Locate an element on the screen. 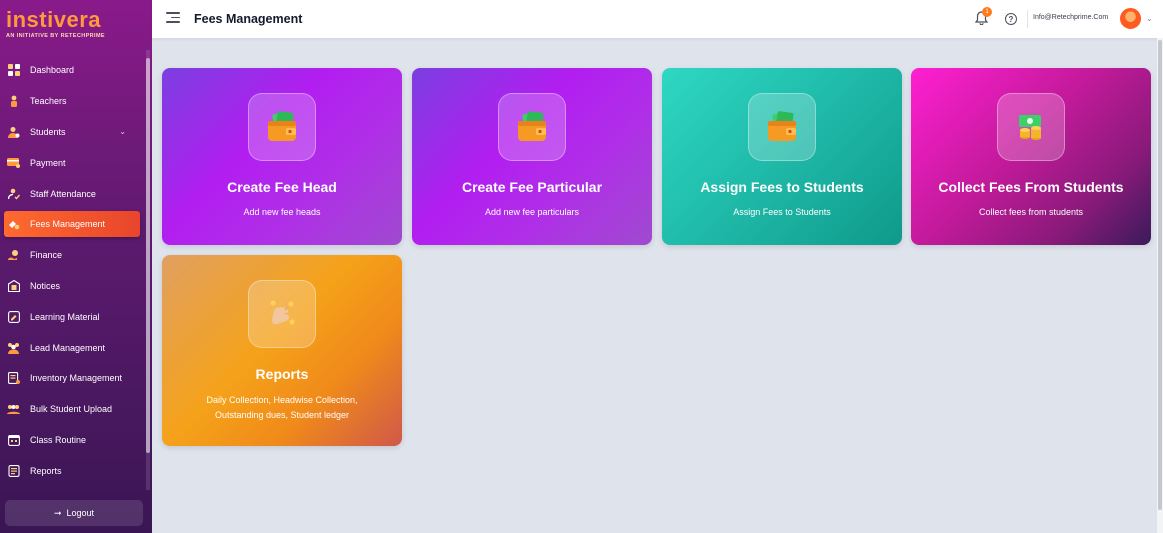 The width and height of the screenshot is (1163, 533). sidebar-item-notices: Notices is located at coordinates (73, 286).